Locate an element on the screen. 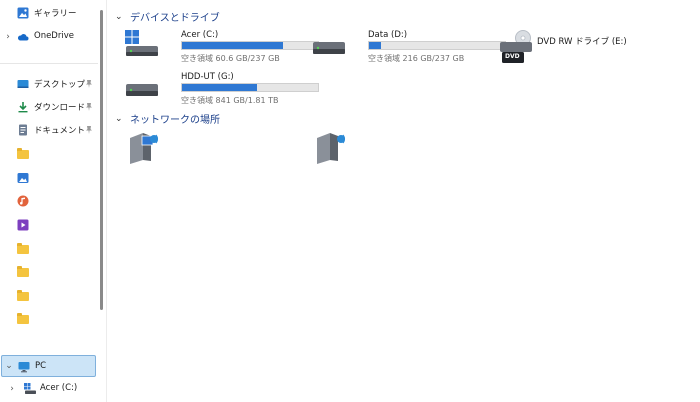 Image resolution: width=700 pixels, height=402 pixels. drive-free-space: 空き領域 841 GB/1.81 TB is located at coordinates (230, 100).